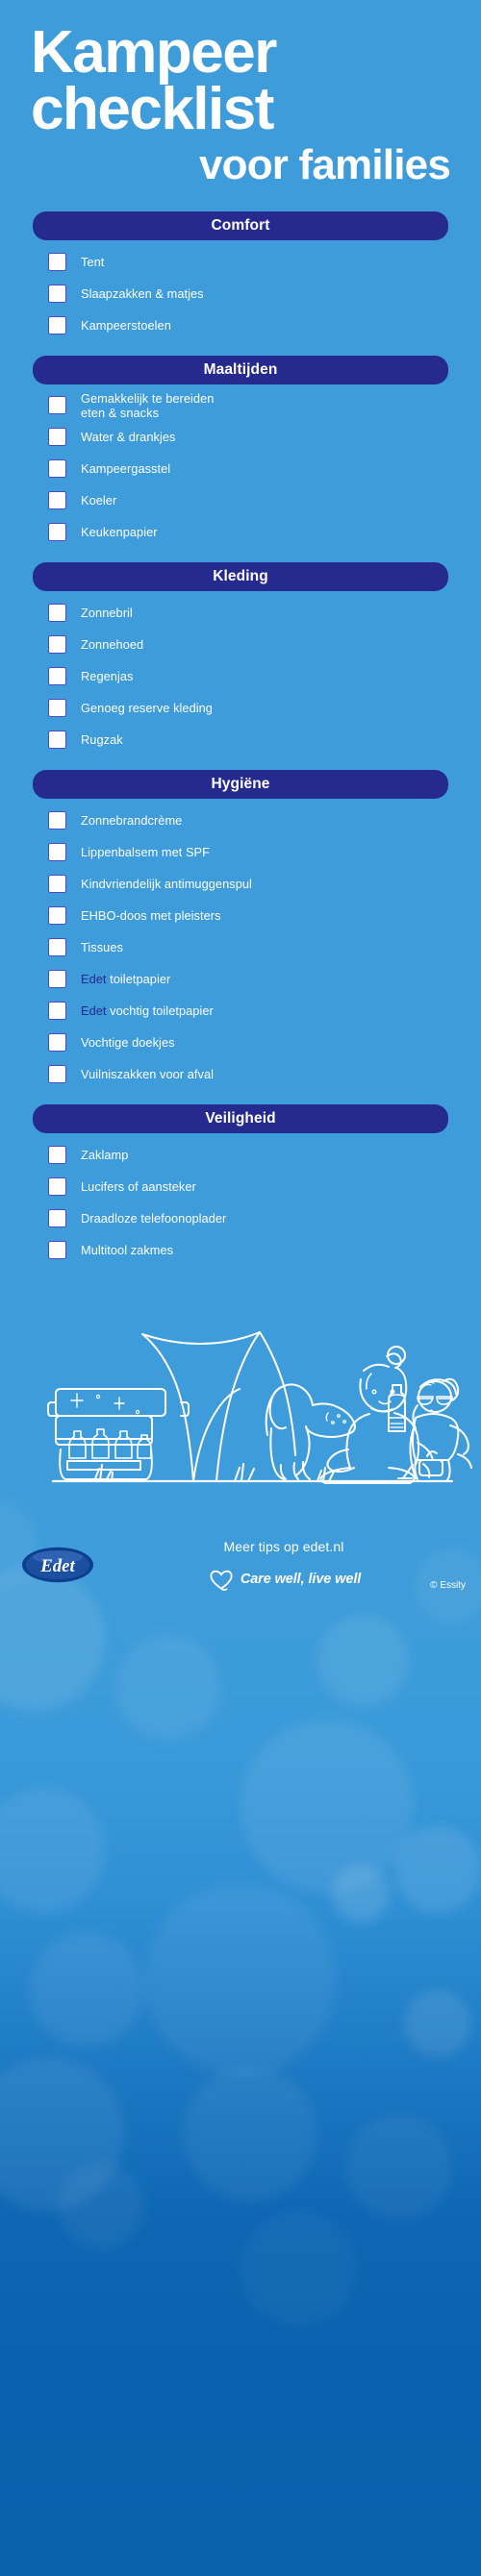 The width and height of the screenshot is (481, 2576). I want to click on checklist-item-label: Zonnebrandcrème, so click(132, 820).